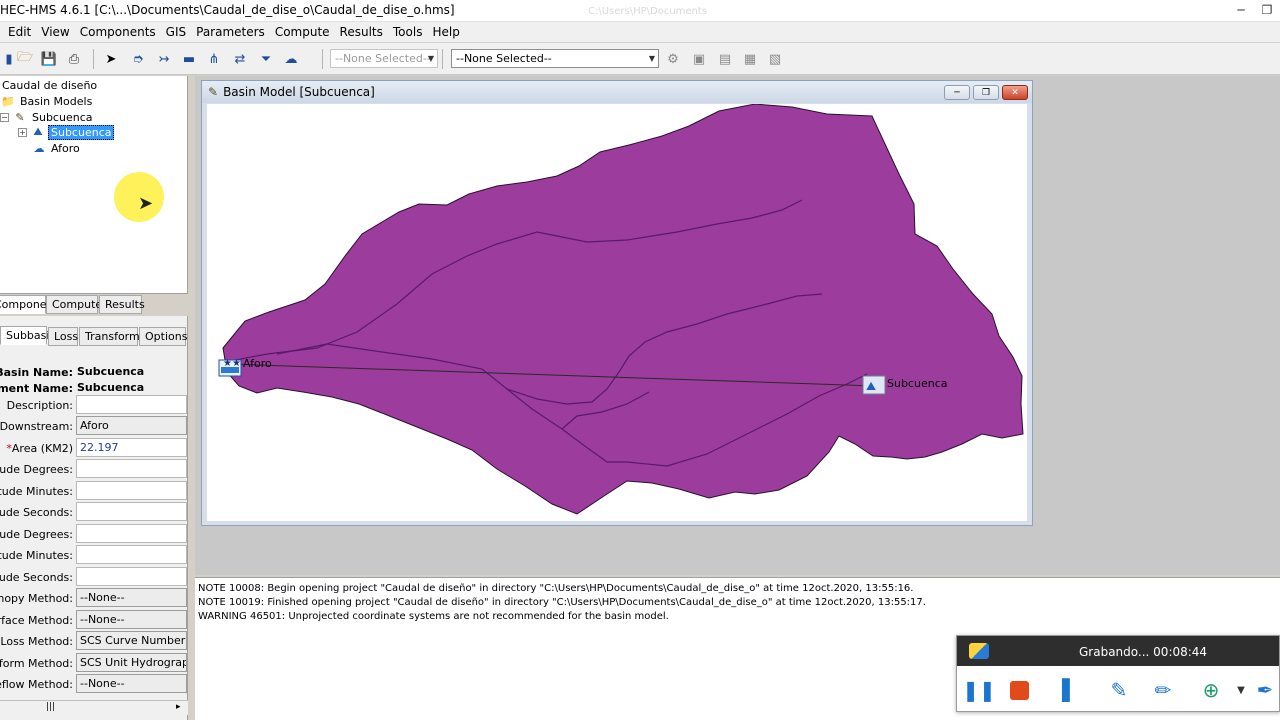 This screenshot has width=1280, height=720. I want to click on print-icon: ⎙, so click(74, 59).